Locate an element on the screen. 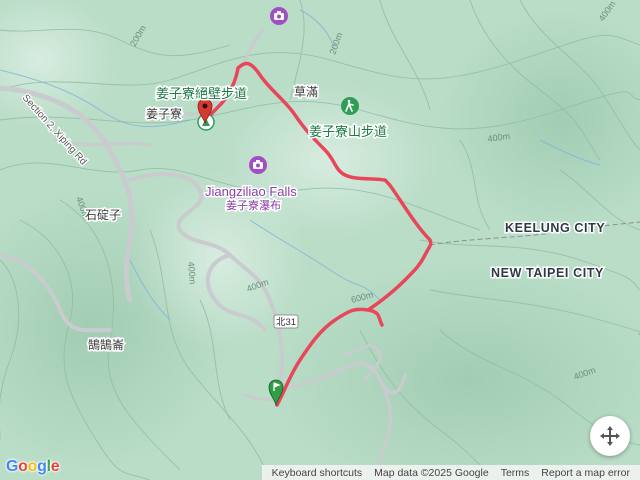 The image size is (640, 480). terms-link: Terms is located at coordinates (515, 473).